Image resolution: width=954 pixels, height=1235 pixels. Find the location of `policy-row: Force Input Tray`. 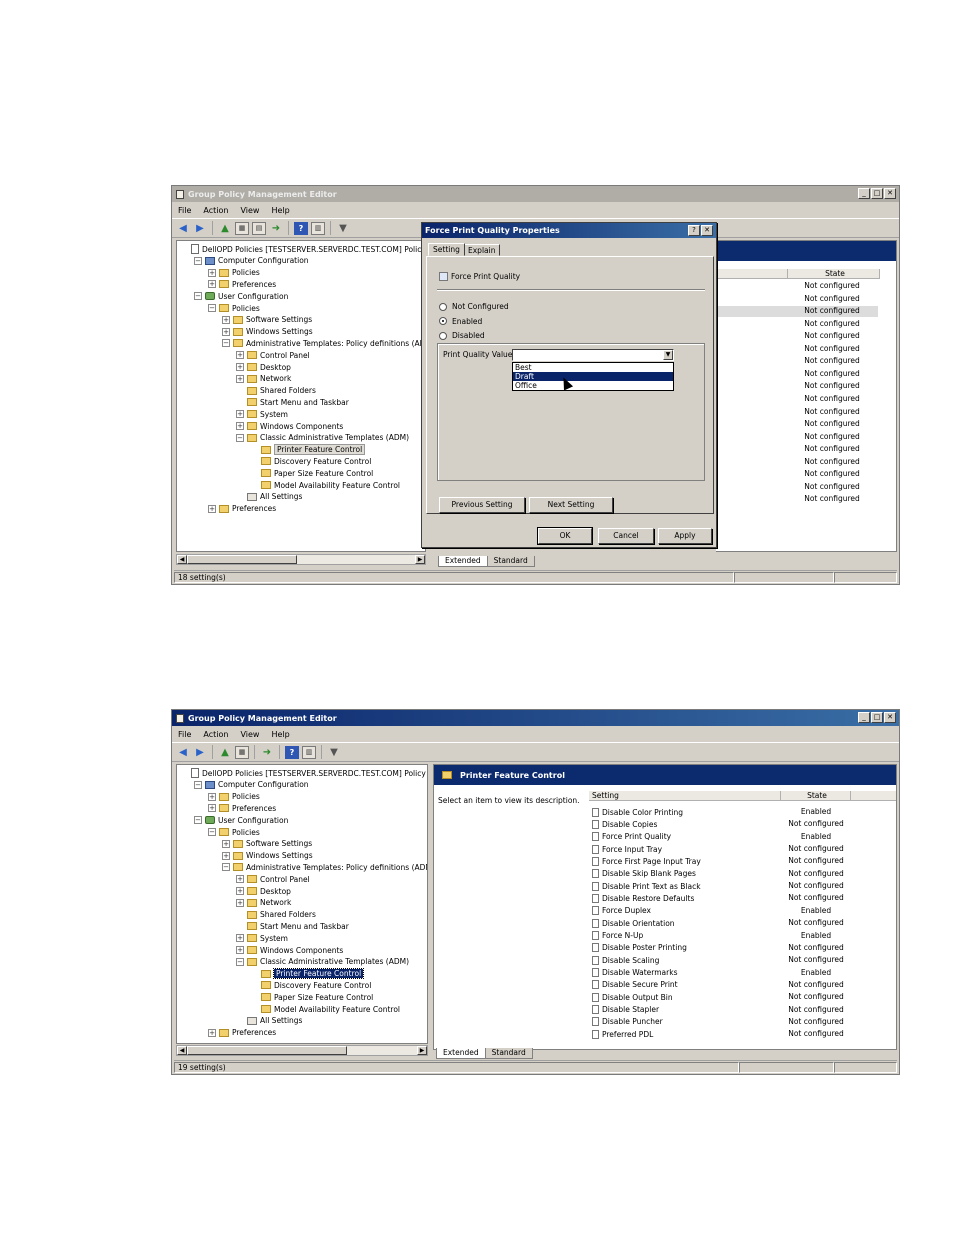

policy-row: Force Input Tray is located at coordinates (627, 849).